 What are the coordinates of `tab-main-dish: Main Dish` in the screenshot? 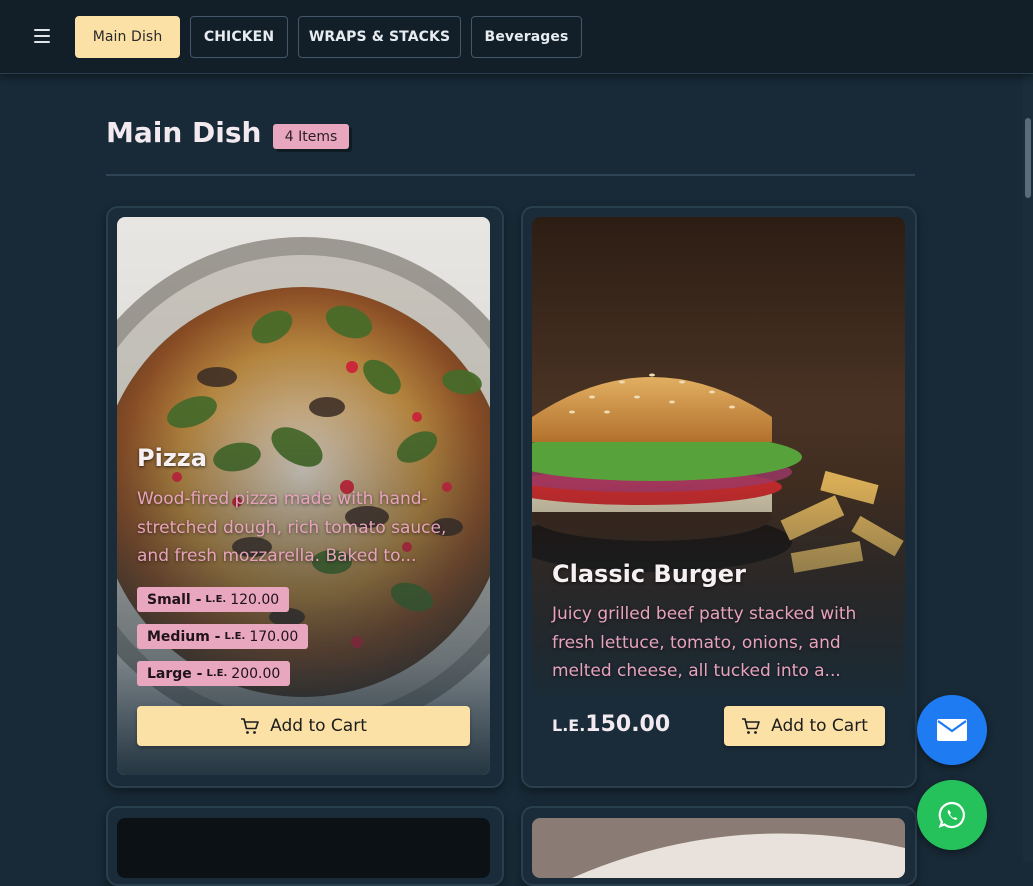 It's located at (127, 37).